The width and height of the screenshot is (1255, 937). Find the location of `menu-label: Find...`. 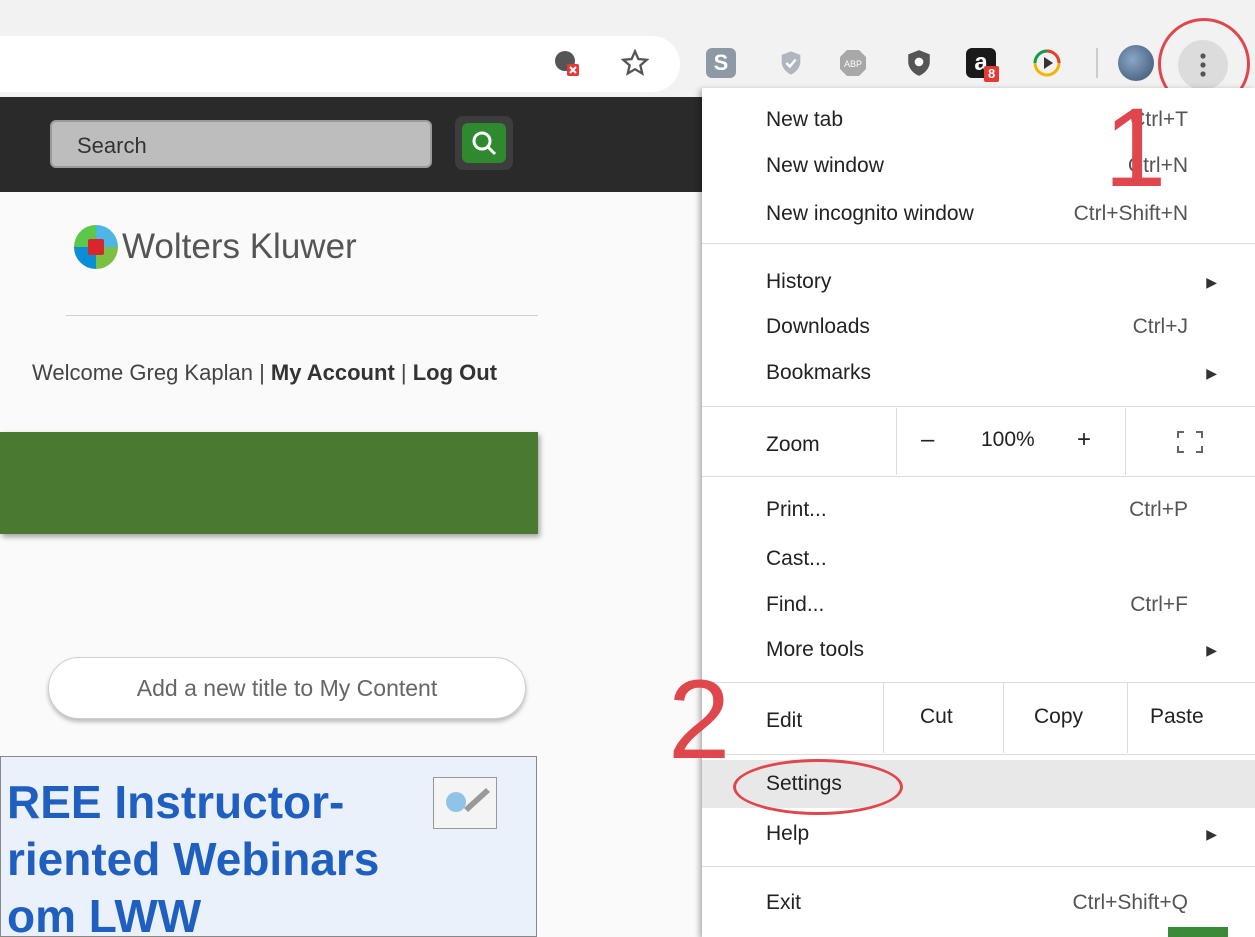

menu-label: Find... is located at coordinates (795, 604).